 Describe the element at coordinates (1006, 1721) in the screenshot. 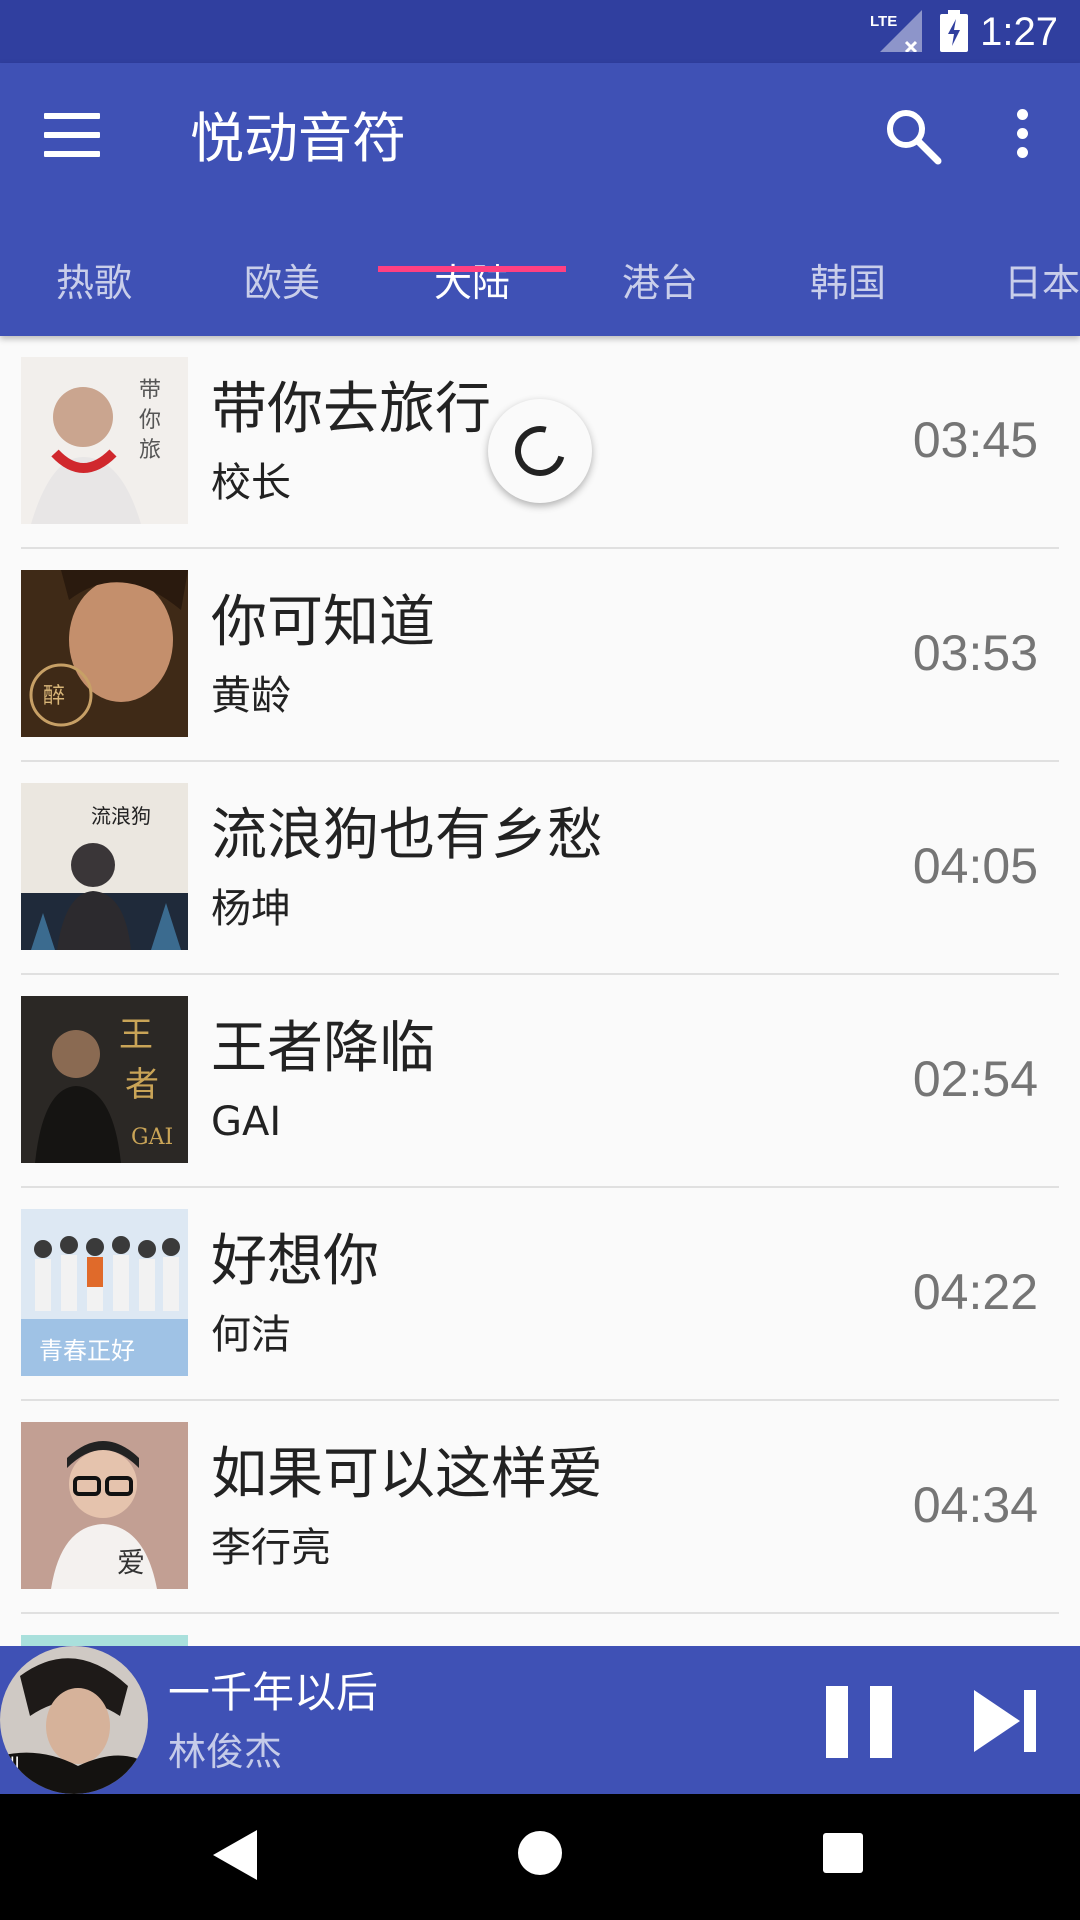

I see `skip-next-icon` at that location.